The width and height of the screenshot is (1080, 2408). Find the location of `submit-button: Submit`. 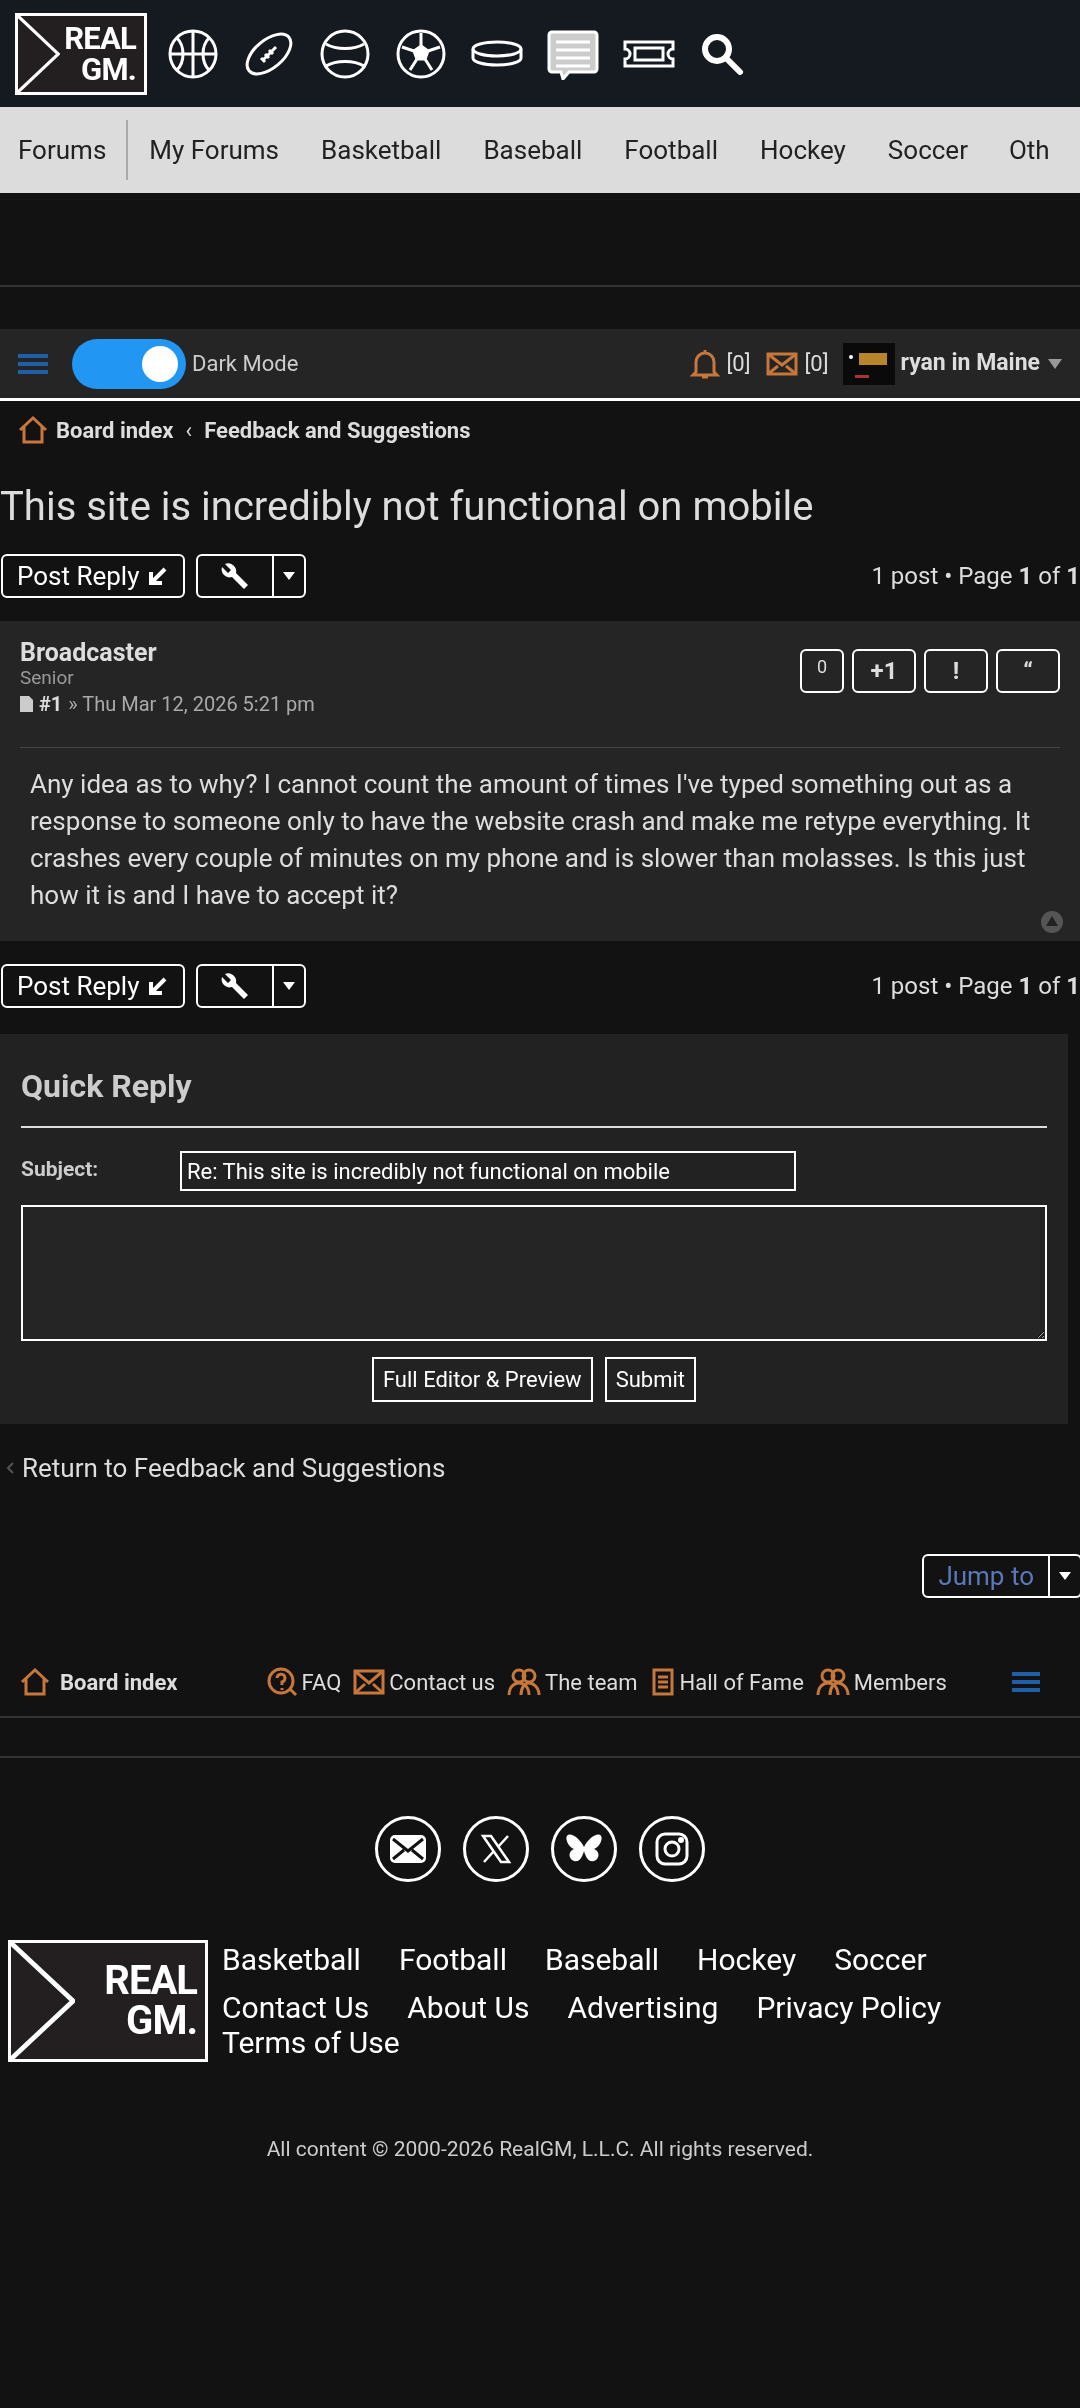

submit-button: Submit is located at coordinates (650, 1379).